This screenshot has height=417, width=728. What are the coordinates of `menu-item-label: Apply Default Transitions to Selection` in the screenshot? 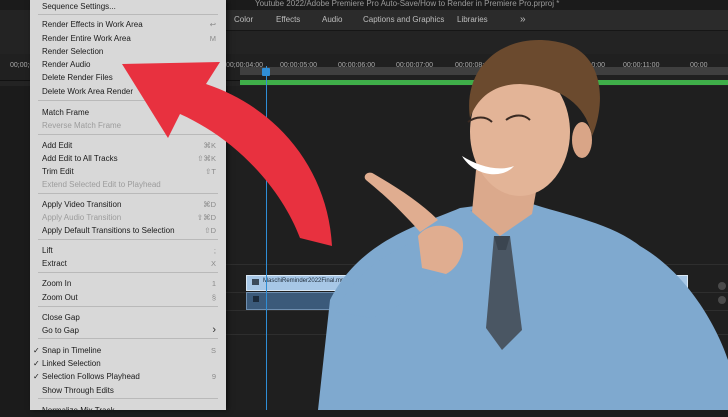 It's located at (108, 230).